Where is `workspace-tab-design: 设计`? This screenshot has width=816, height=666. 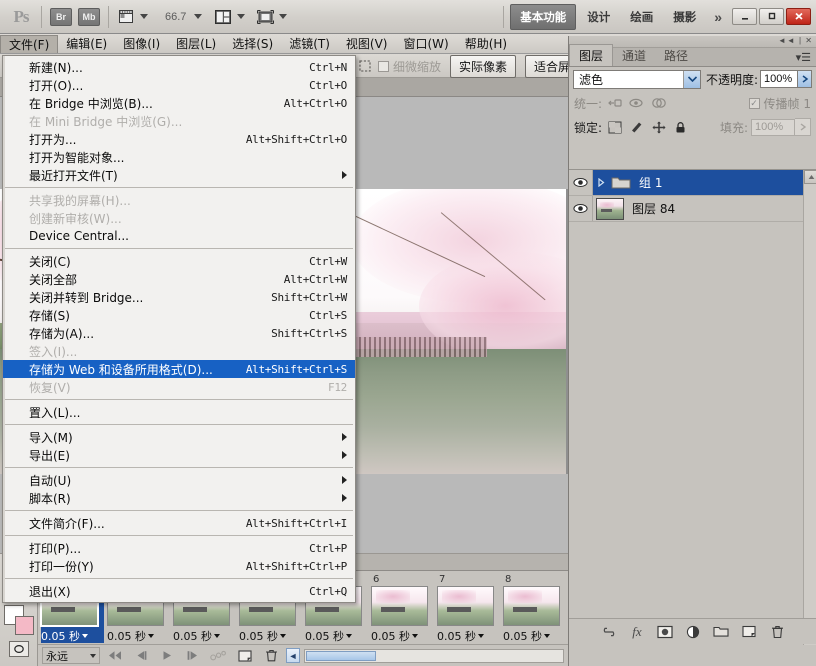 workspace-tab-design: 设计 is located at coordinates (598, 17).